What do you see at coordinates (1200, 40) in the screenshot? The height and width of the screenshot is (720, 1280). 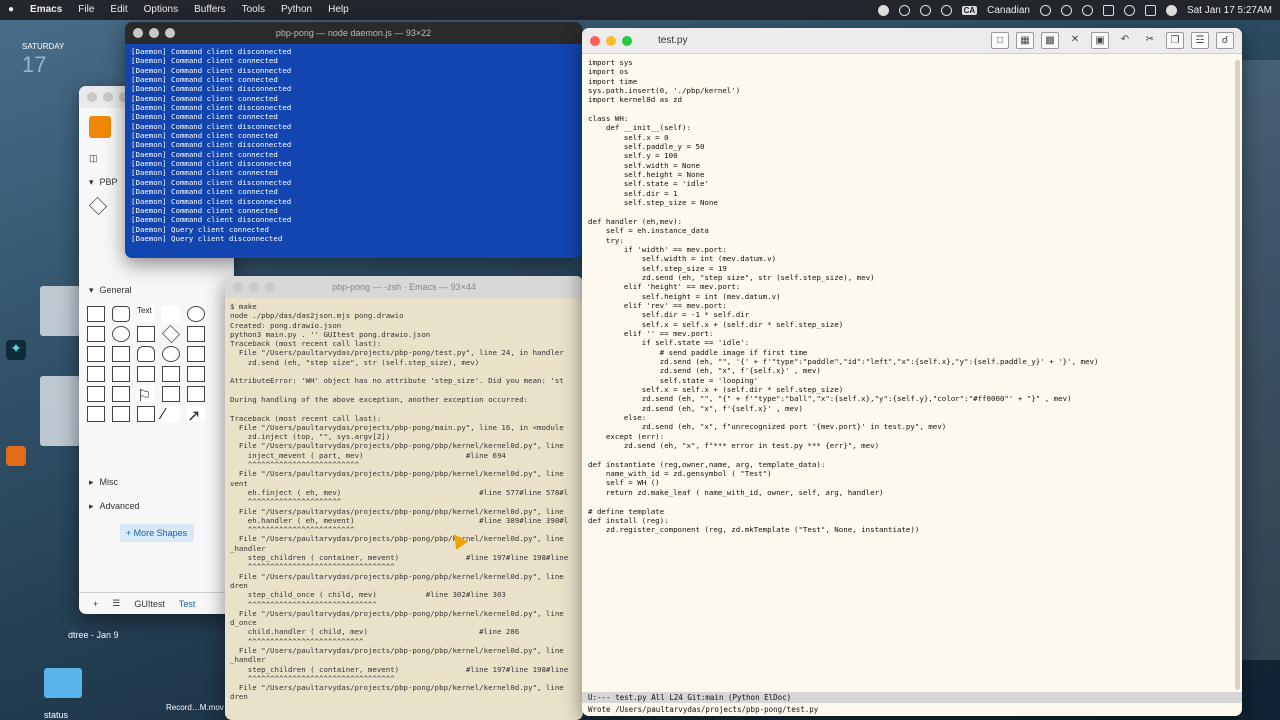 I see `paste-icon: ☲` at bounding box center [1200, 40].